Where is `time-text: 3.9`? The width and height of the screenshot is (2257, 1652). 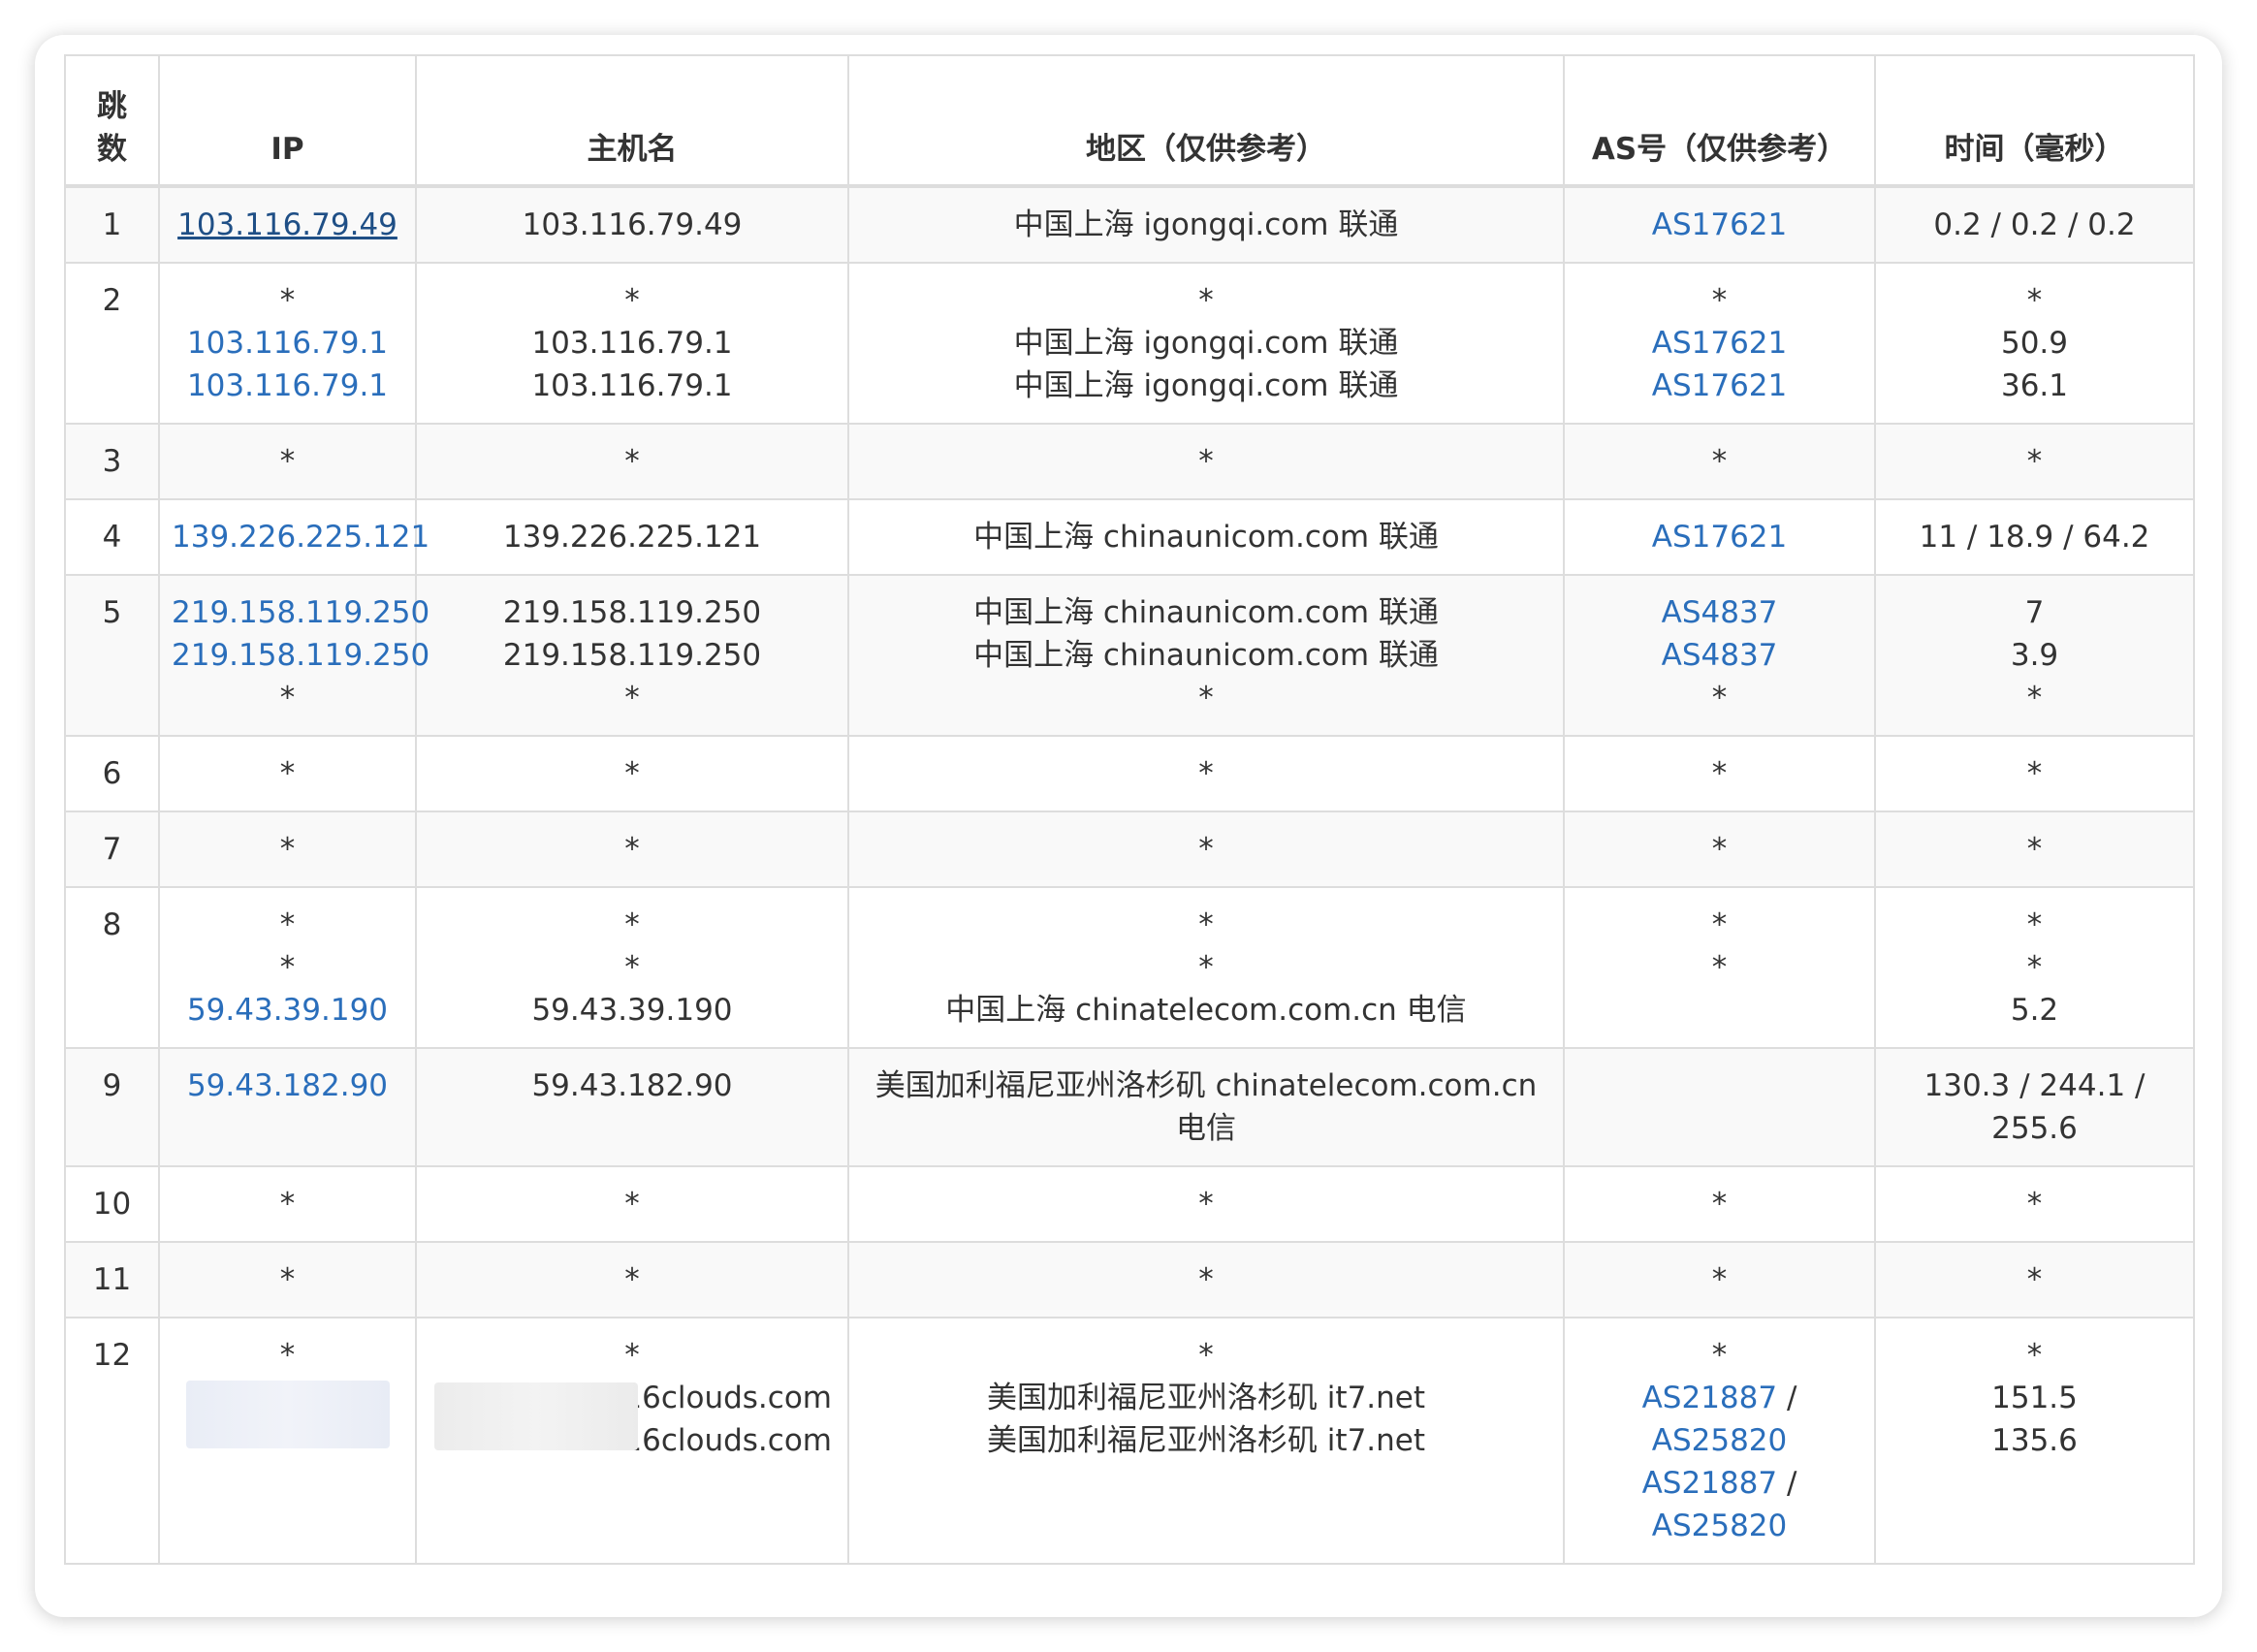 time-text: 3.9 is located at coordinates (2035, 655).